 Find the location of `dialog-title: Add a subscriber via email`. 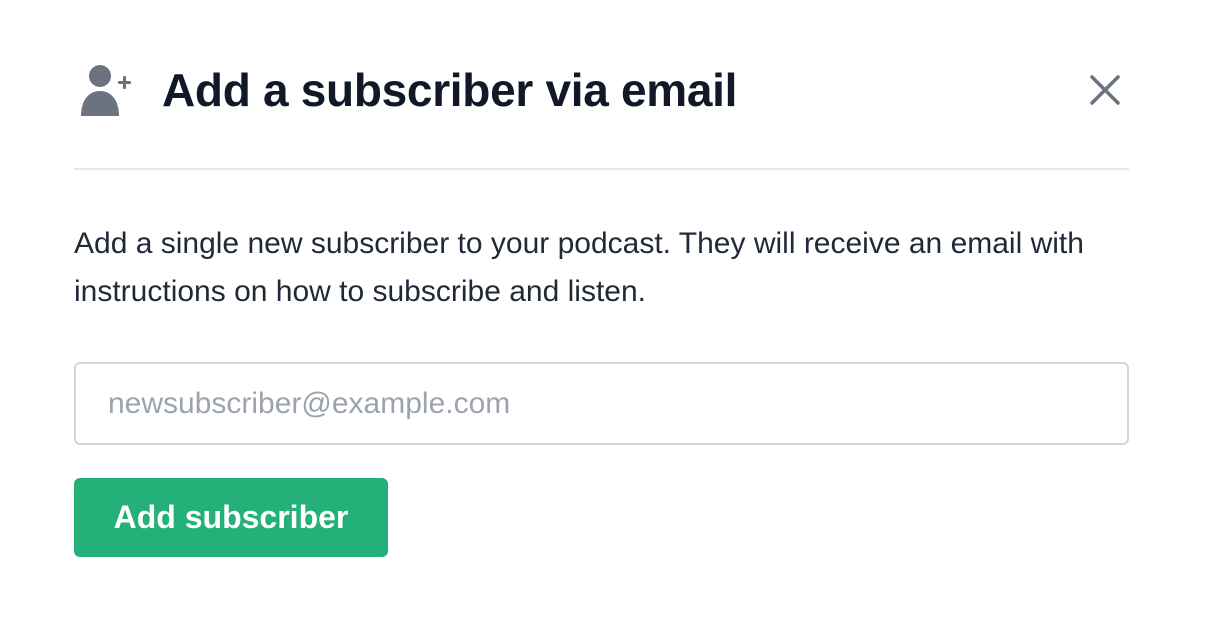

dialog-title: Add a subscriber via email is located at coordinates (450, 90).